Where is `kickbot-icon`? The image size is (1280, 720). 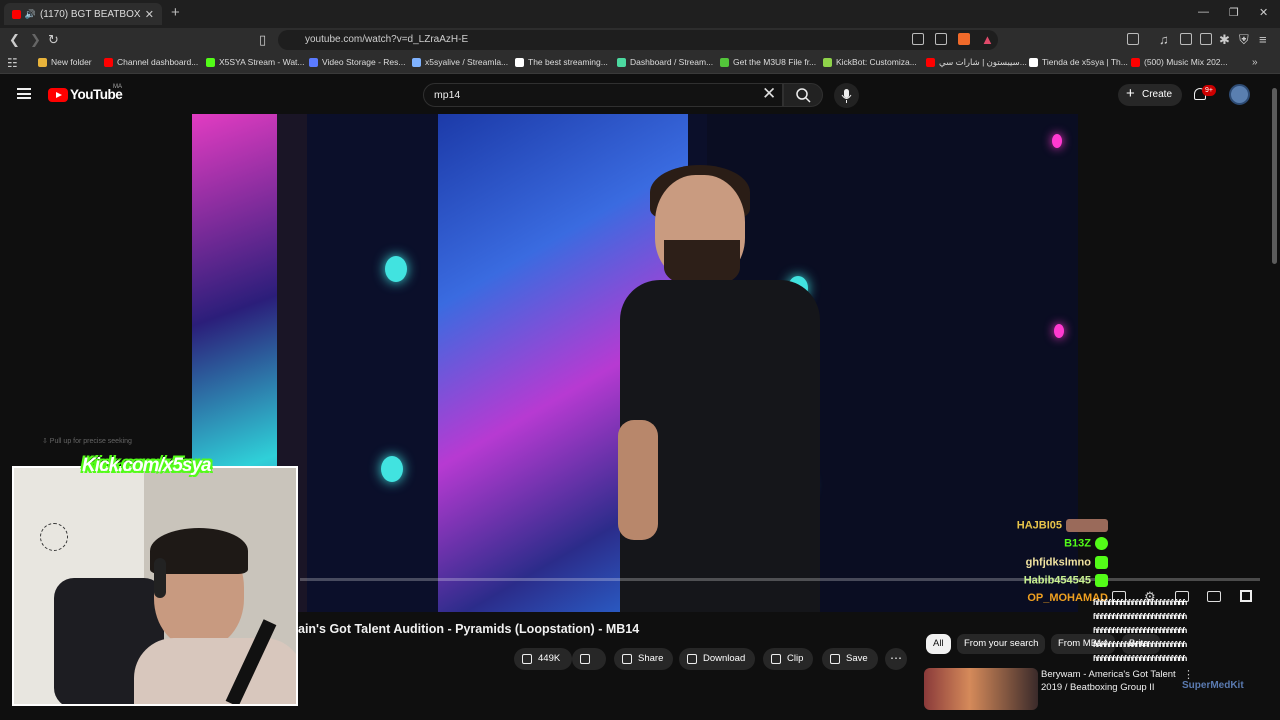
kickbot-icon is located at coordinates (827, 62).